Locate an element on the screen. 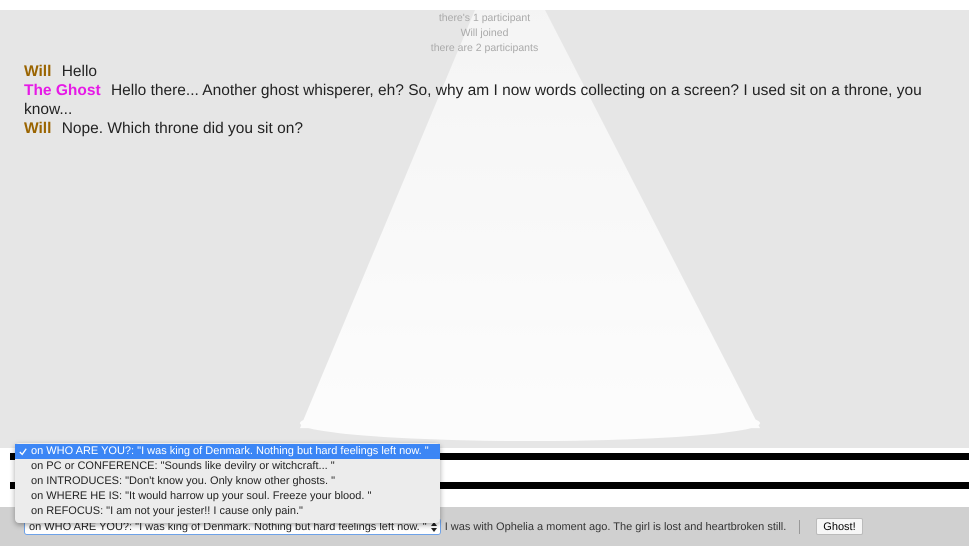  ghost-button: Ghost! is located at coordinates (839, 526).